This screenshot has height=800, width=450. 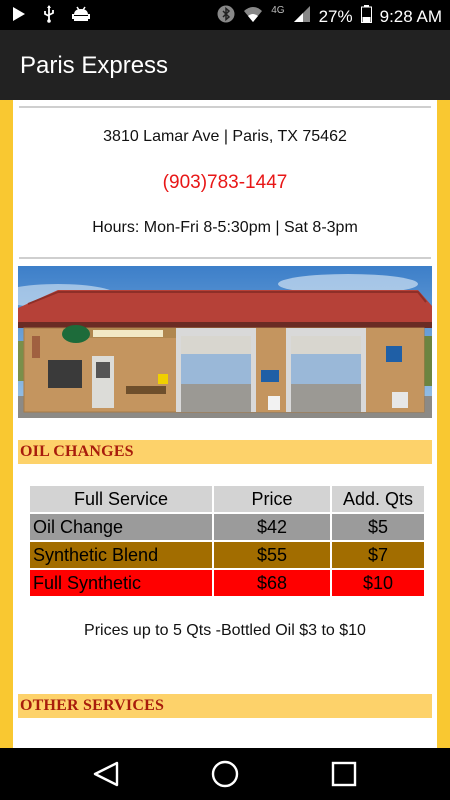 I want to click on column-header-full-service: Full Service, so click(x=121, y=499).